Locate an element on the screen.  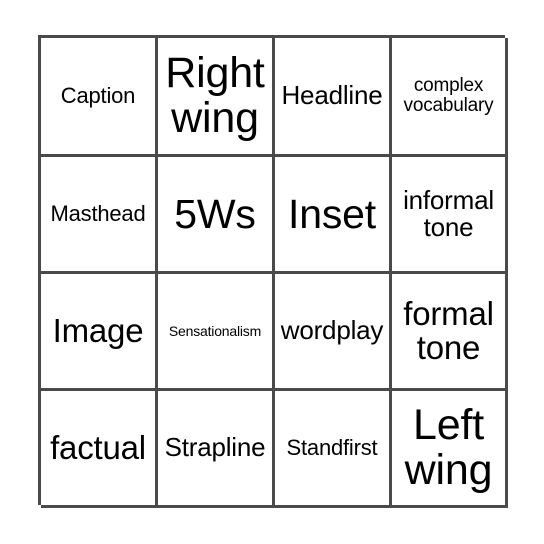
bingo-cell: Caption is located at coordinates (99, 97).